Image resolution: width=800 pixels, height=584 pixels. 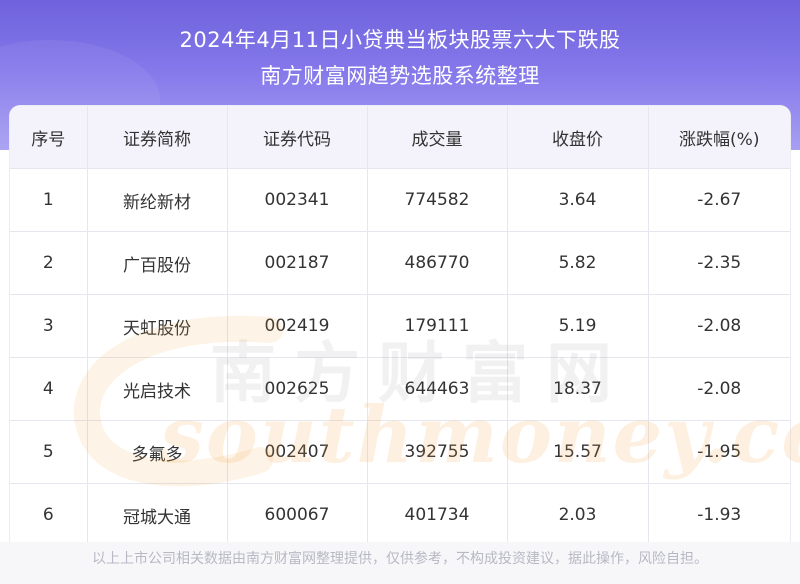 I want to click on table-row: 3 天虹股份 002419 179111 5.19 -2.08, so click(x=400, y=326).